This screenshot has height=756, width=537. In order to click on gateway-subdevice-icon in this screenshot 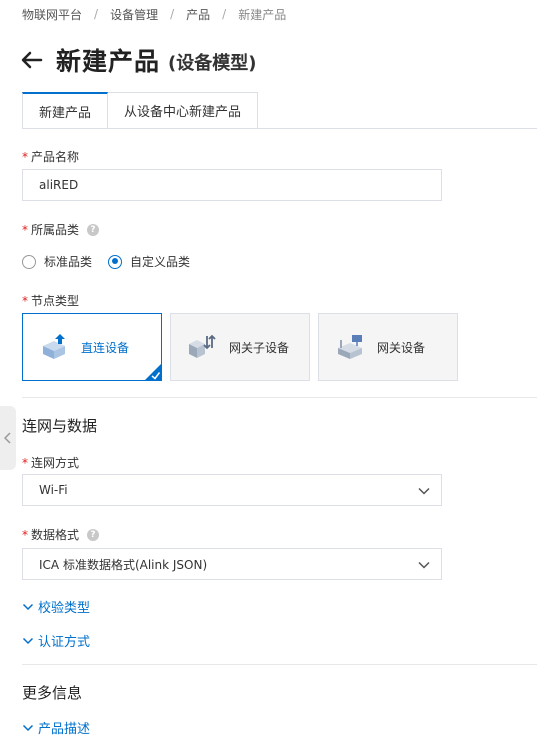, I will do `click(202, 346)`.